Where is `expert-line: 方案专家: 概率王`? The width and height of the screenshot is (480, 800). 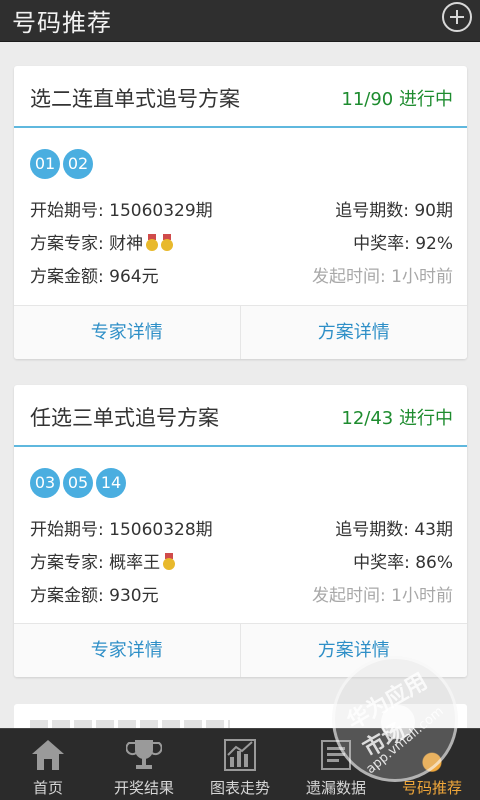 expert-line: 方案专家: 概率王 is located at coordinates (103, 560).